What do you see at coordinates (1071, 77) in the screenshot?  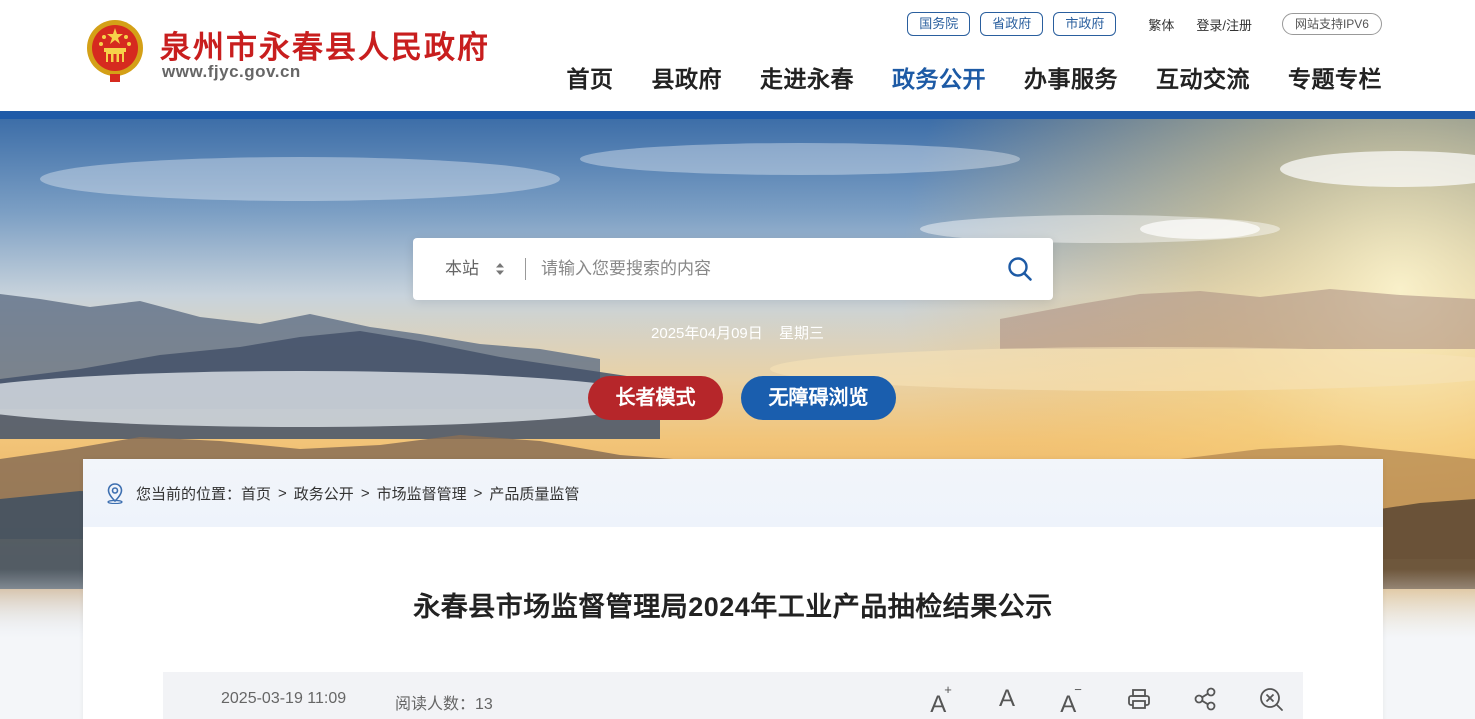 I see `nav-services: 办事服务` at bounding box center [1071, 77].